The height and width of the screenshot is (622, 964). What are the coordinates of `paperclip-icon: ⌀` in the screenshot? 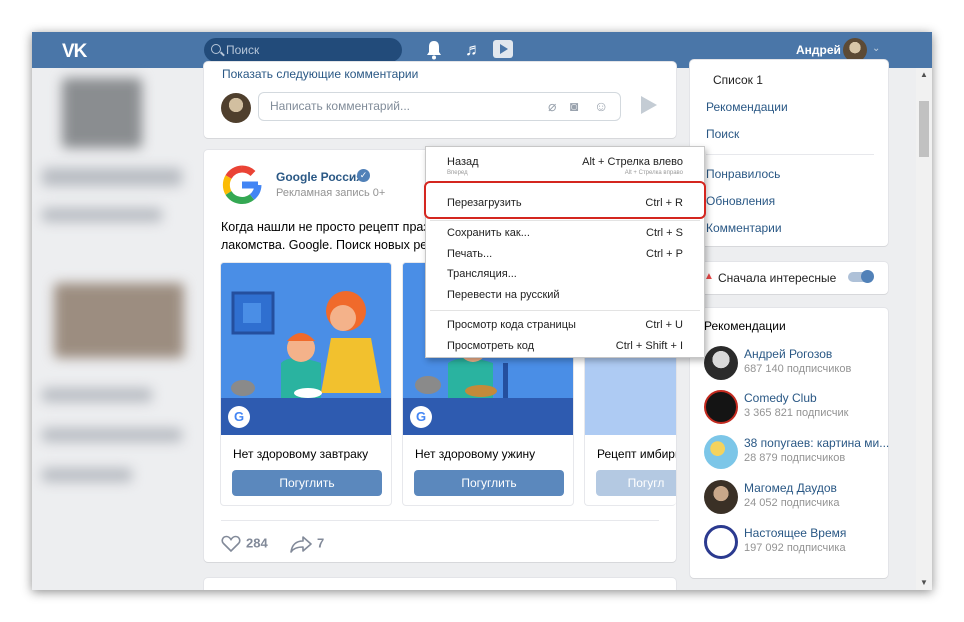 It's located at (552, 106).